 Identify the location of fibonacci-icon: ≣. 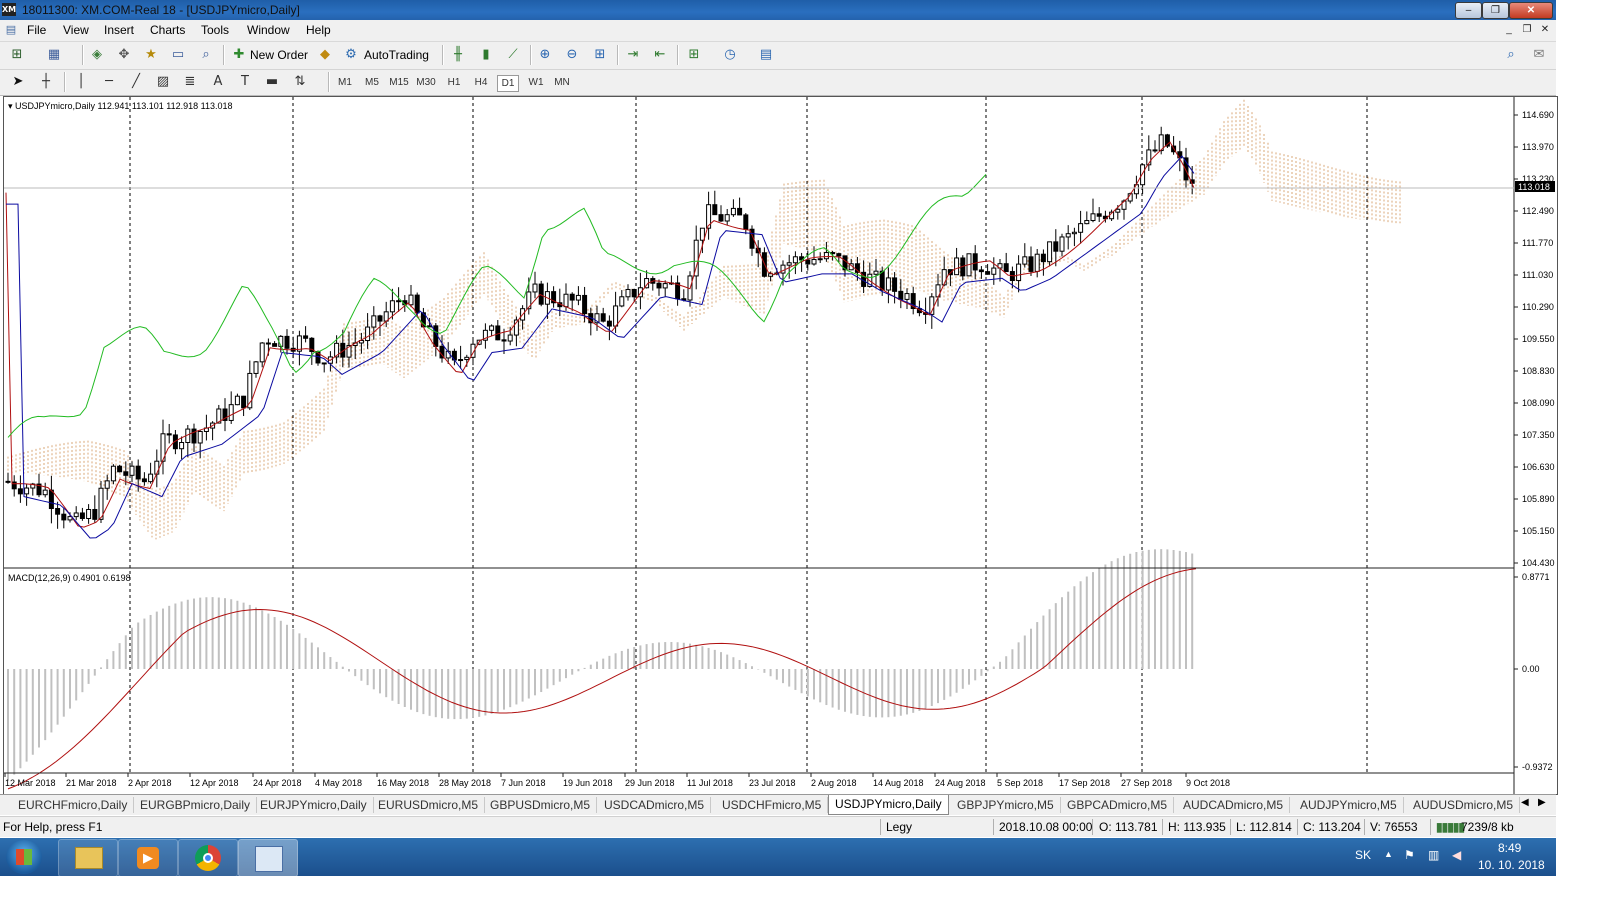
(190, 82).